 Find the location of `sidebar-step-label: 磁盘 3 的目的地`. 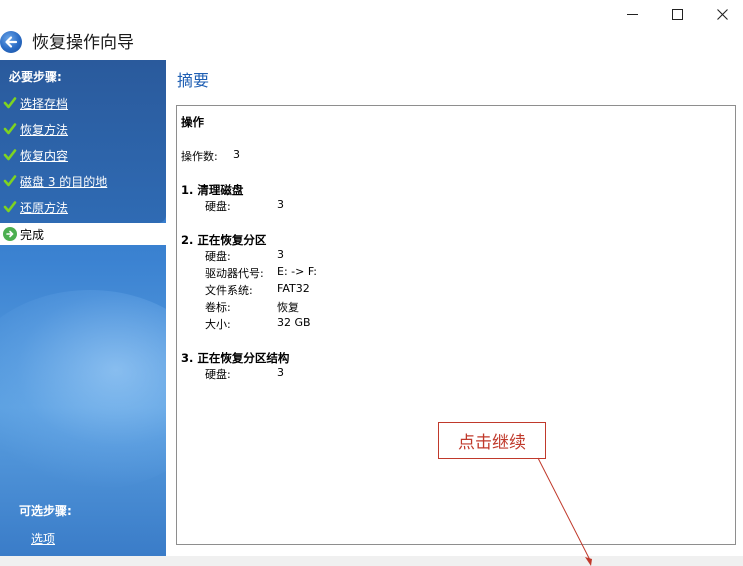

sidebar-step-label: 磁盘 3 的目的地 is located at coordinates (64, 181).